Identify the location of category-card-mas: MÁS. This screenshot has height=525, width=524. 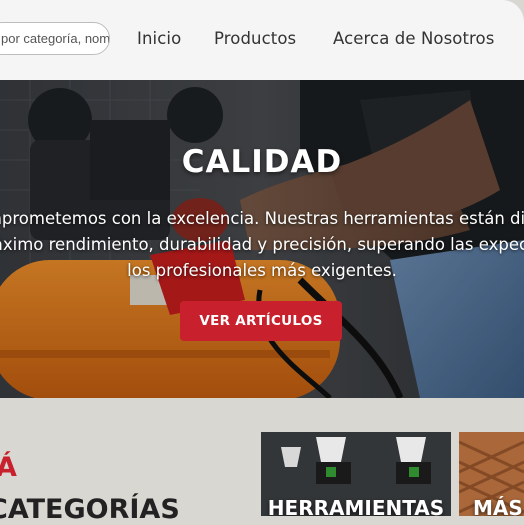
(491, 474).